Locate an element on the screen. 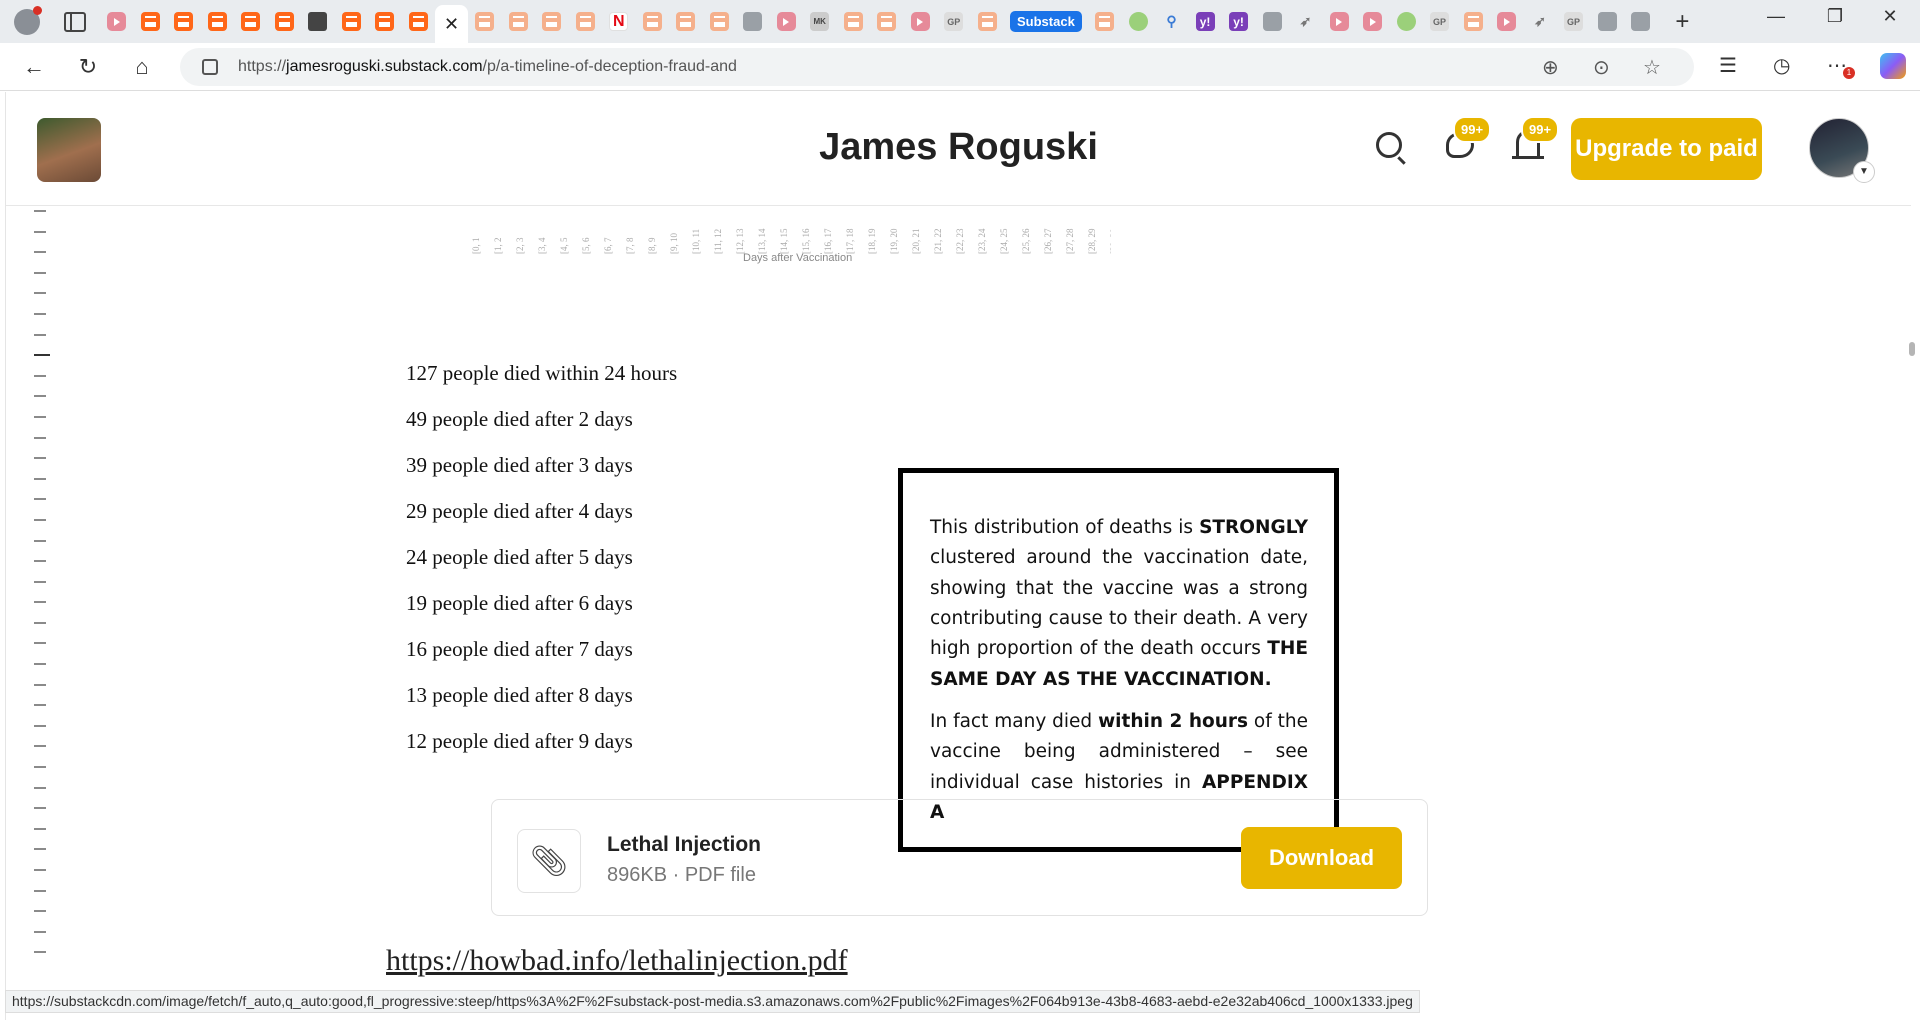 The image size is (1920, 1020). refresh-icon: ↻ is located at coordinates (88, 67).